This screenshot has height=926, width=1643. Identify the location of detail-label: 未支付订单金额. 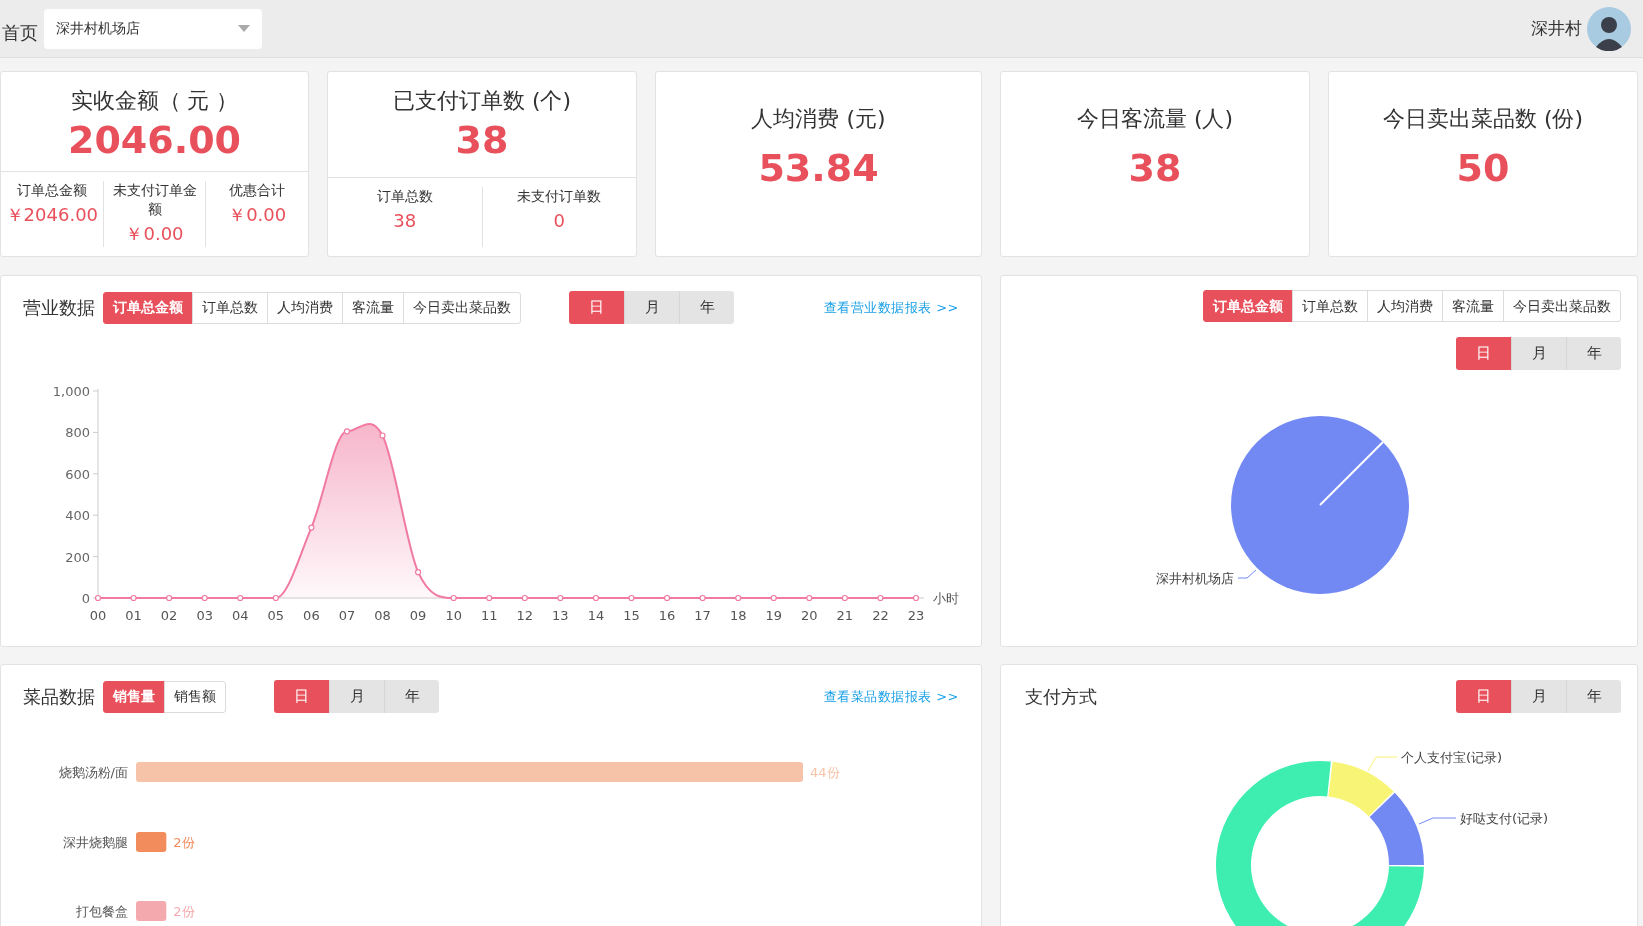
(154, 200).